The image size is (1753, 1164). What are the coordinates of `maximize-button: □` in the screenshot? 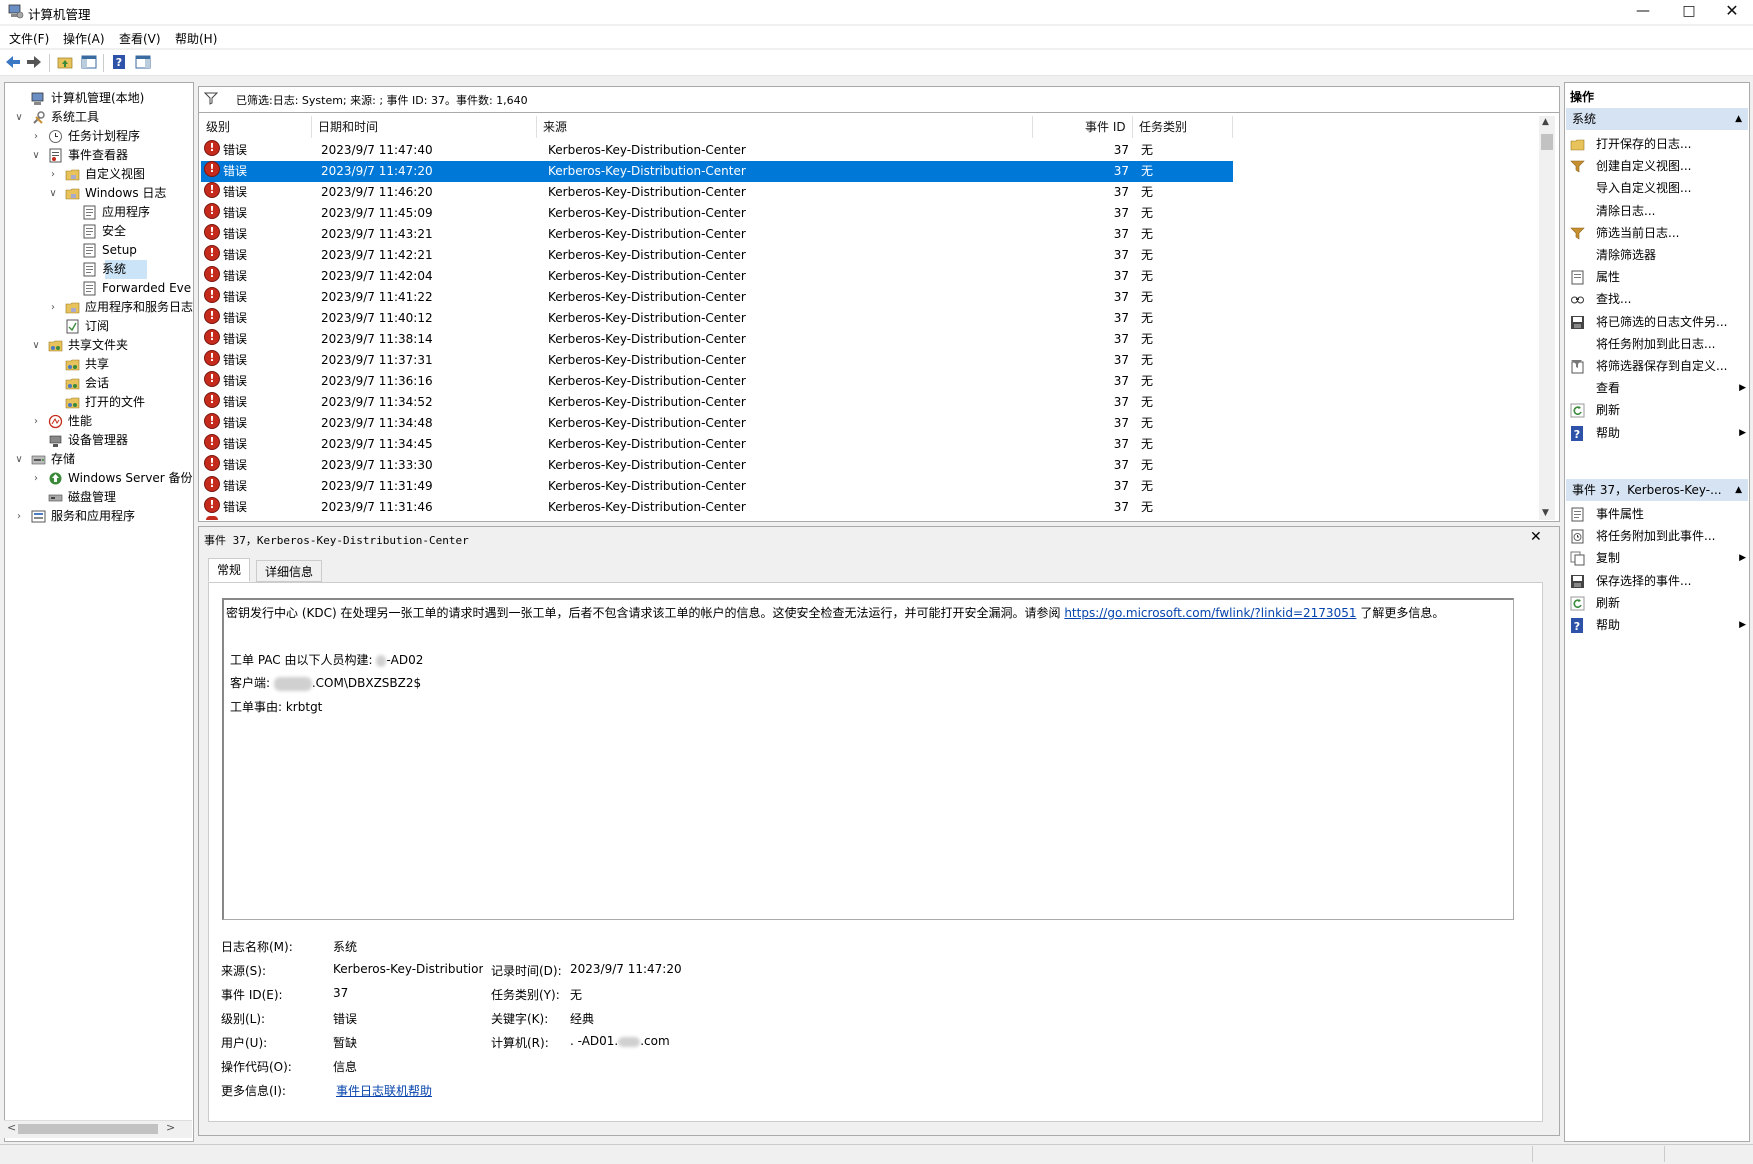 It's located at (1689, 11).